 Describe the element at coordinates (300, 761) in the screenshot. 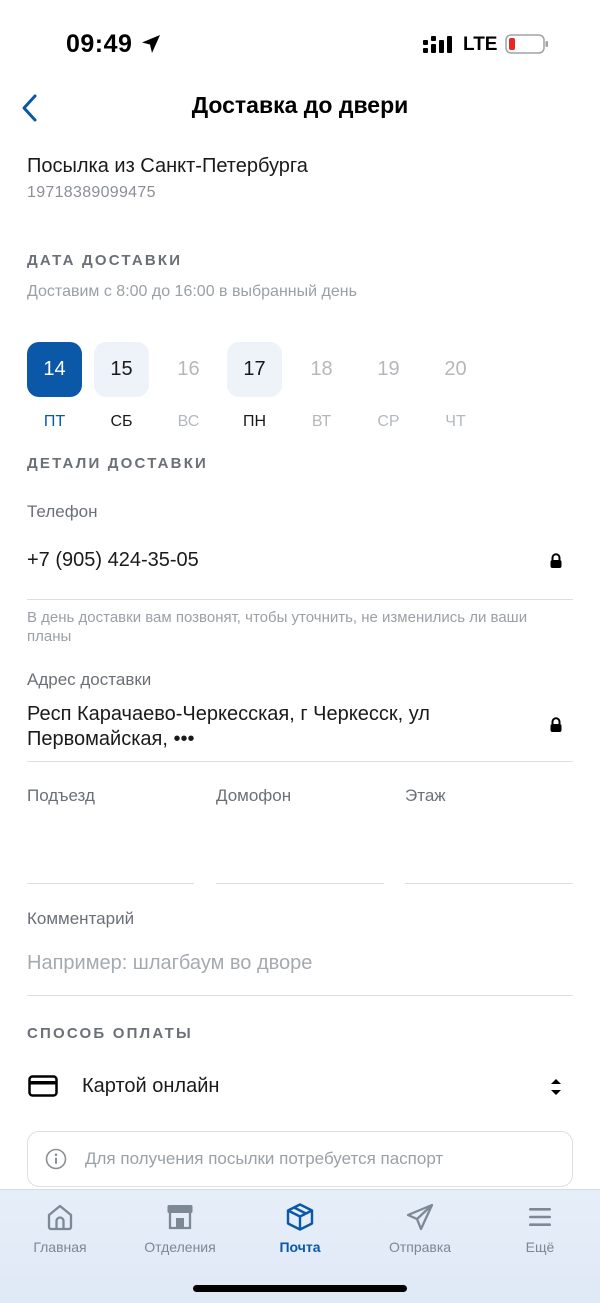

I see `address-divider` at that location.